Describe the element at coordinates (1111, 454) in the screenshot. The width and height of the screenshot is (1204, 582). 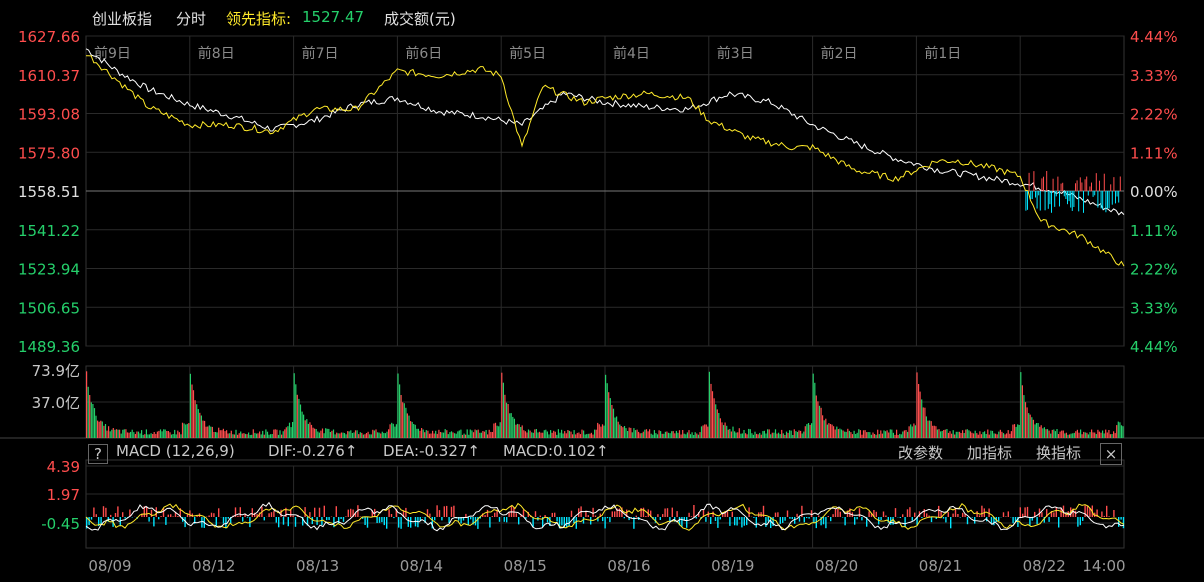
I see `close-icon: ×` at that location.